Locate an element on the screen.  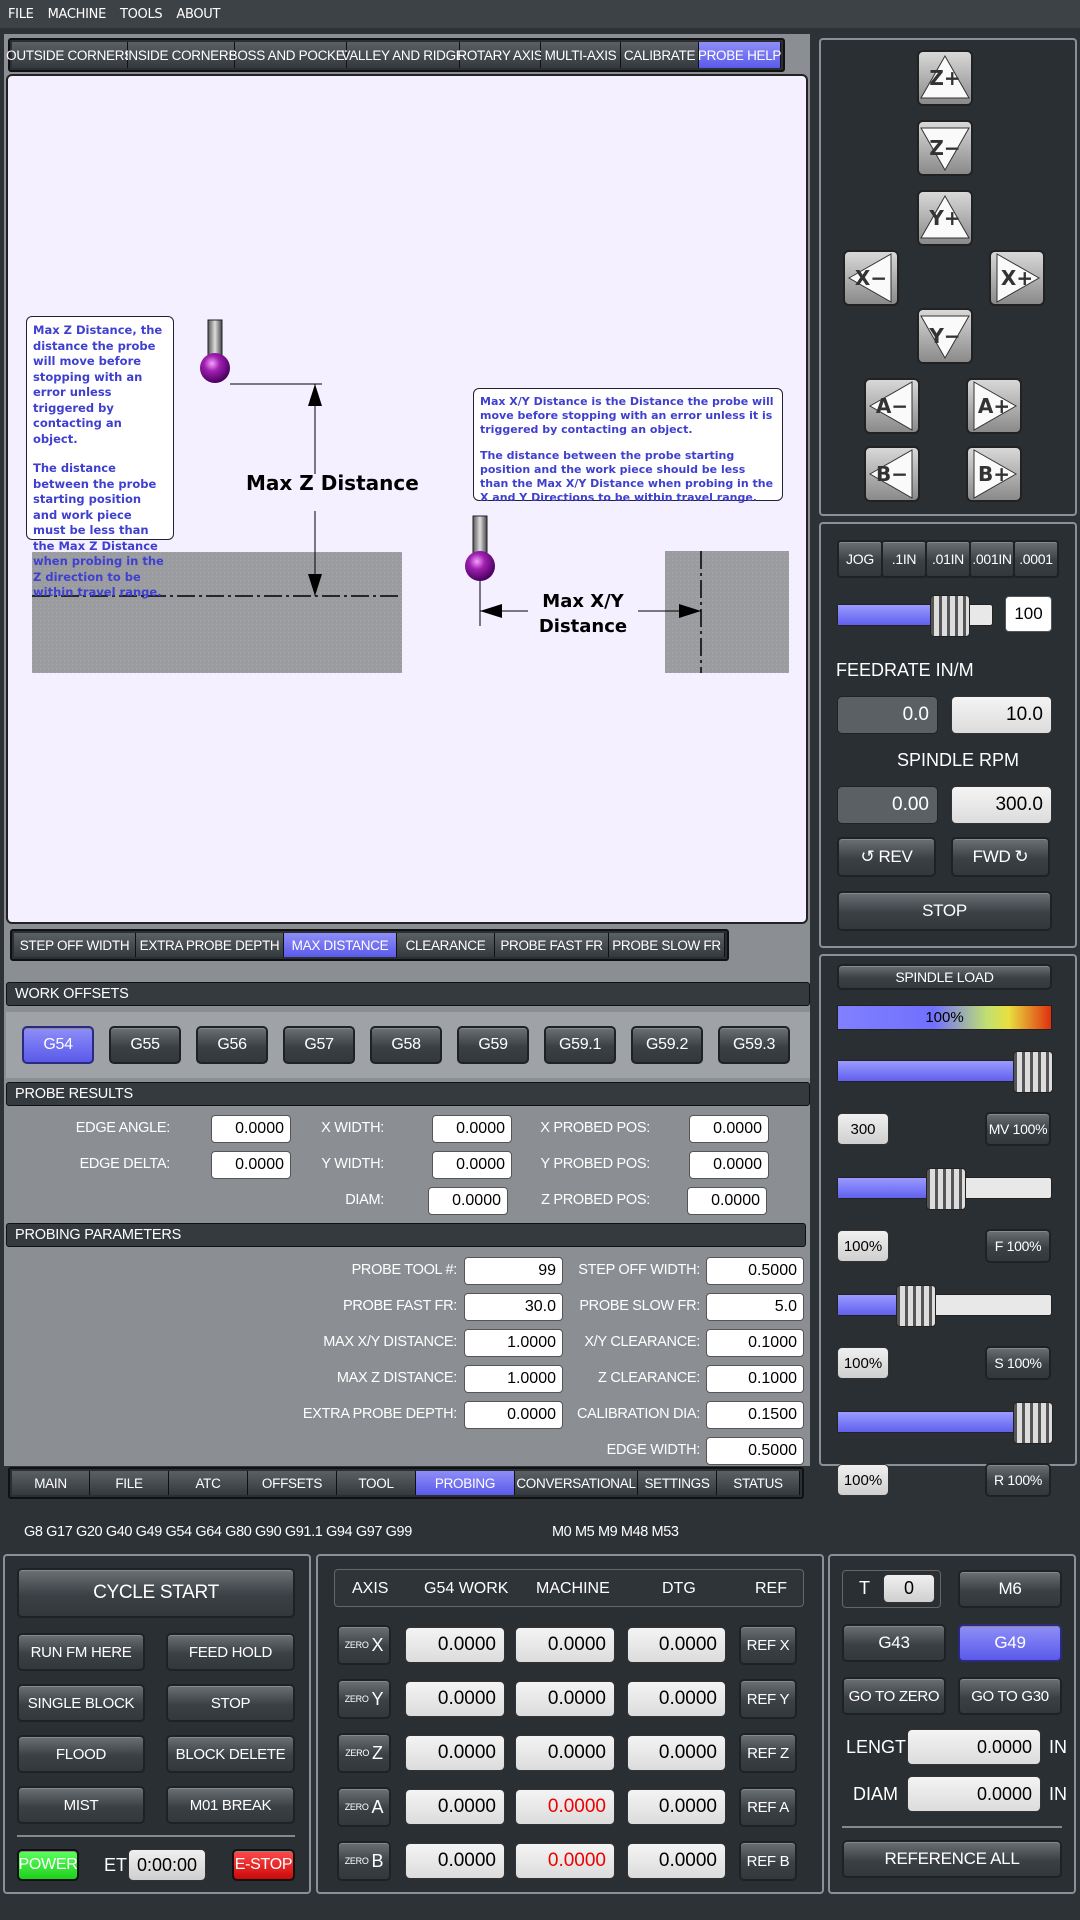
spindle-set: 300.0 is located at coordinates (1001, 805).